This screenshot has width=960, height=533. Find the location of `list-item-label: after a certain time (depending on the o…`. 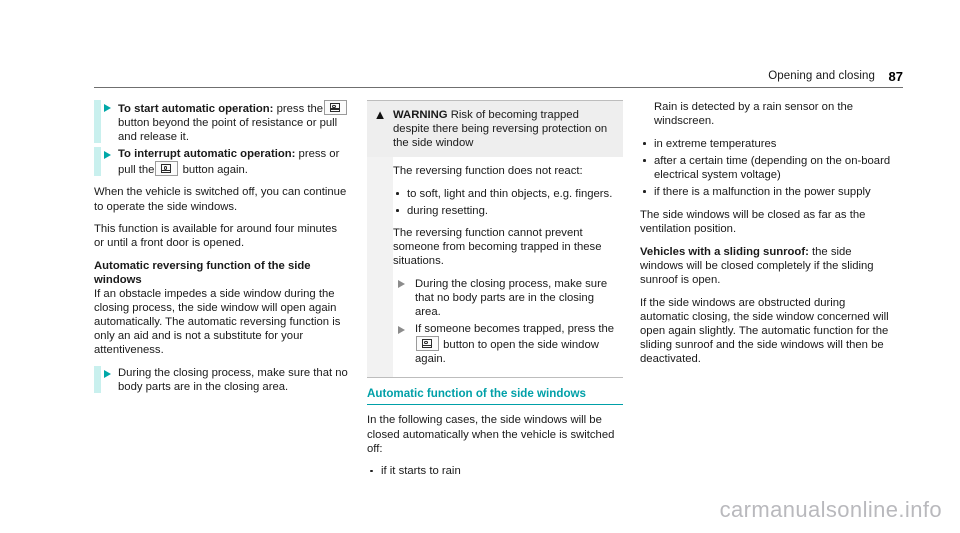

list-item-label: after a certain time (depending on the o… is located at coordinates (772, 167).